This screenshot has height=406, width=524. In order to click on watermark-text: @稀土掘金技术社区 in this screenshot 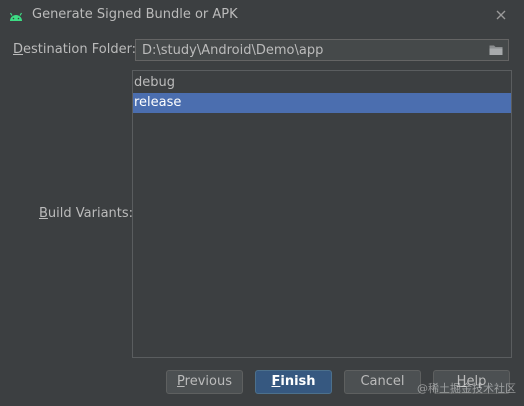, I will do `click(466, 388)`.